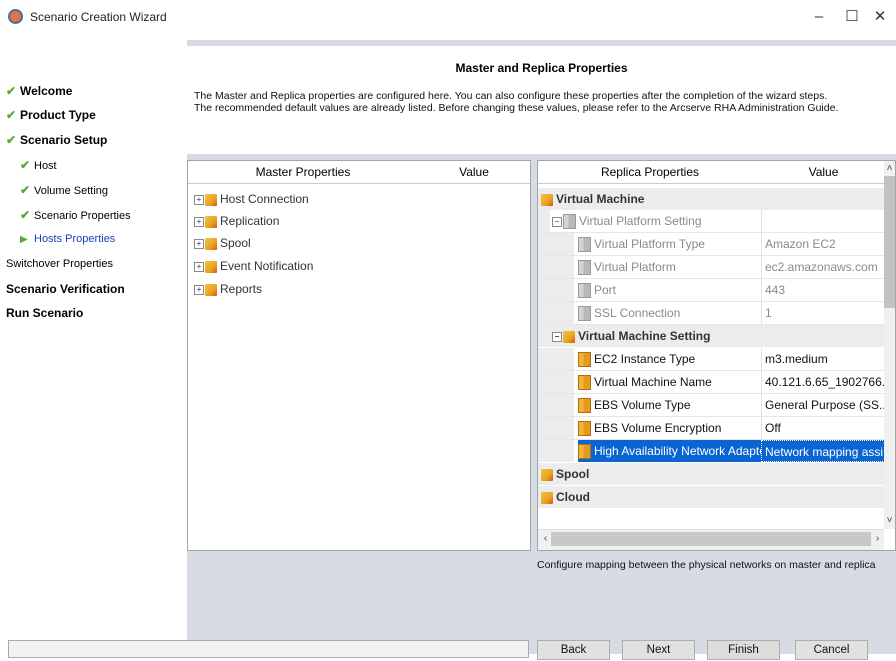 The width and height of the screenshot is (896, 661). What do you see at coordinates (253, 266) in the screenshot?
I see `master-row-event-notification: + Event Notification` at bounding box center [253, 266].